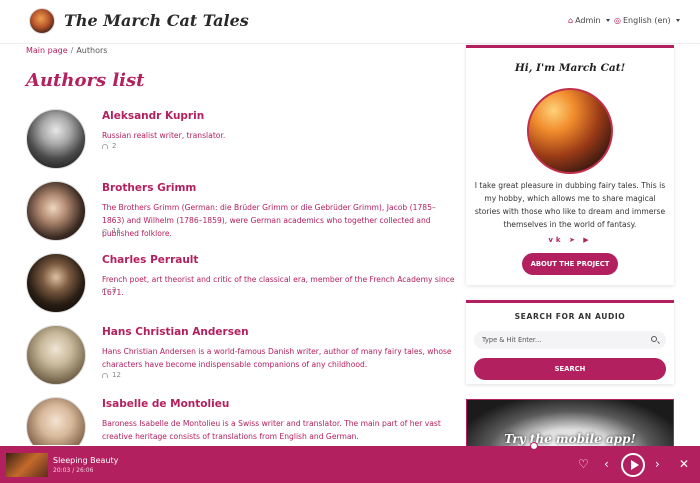 This screenshot has height=483, width=700. Describe the element at coordinates (42, 21) in the screenshot. I see `site-logo` at that location.